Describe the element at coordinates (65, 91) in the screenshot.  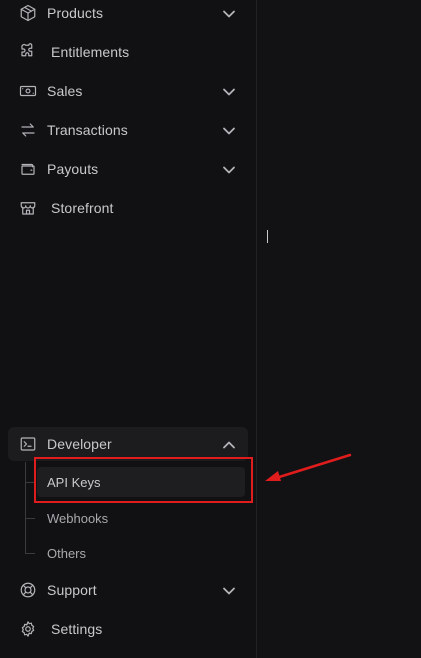
I see `sidebar-item-label: Sales` at that location.